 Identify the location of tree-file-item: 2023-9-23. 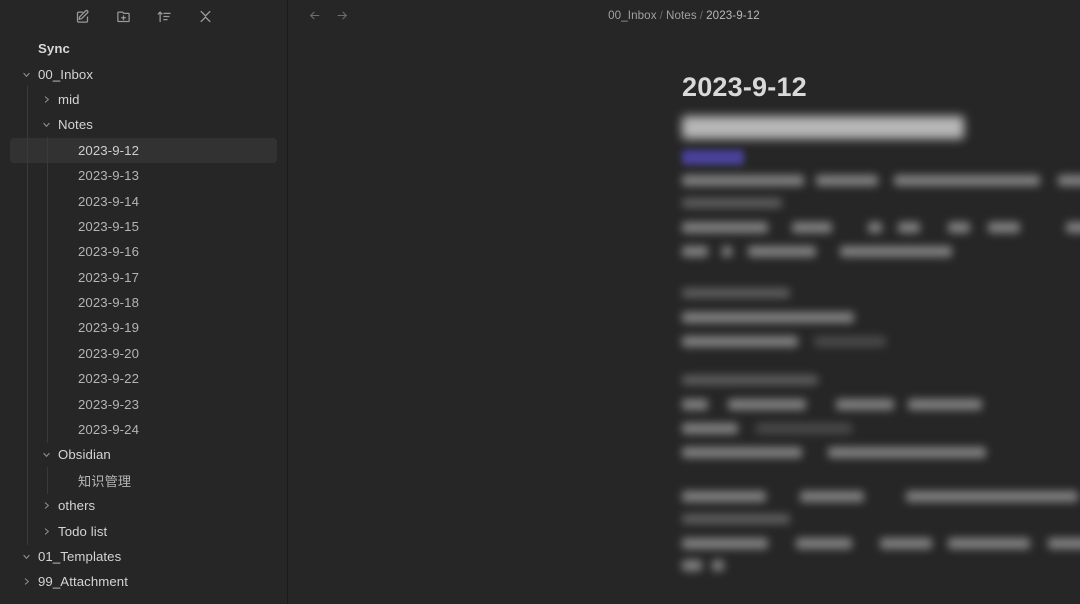
(143, 404).